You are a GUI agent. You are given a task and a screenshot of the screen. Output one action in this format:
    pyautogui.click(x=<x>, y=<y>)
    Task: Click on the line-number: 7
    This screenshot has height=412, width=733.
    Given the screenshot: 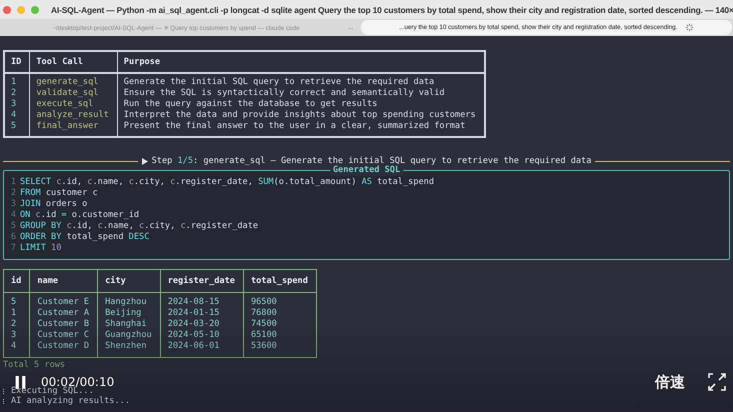 What is the action you would take?
    pyautogui.click(x=13, y=248)
    